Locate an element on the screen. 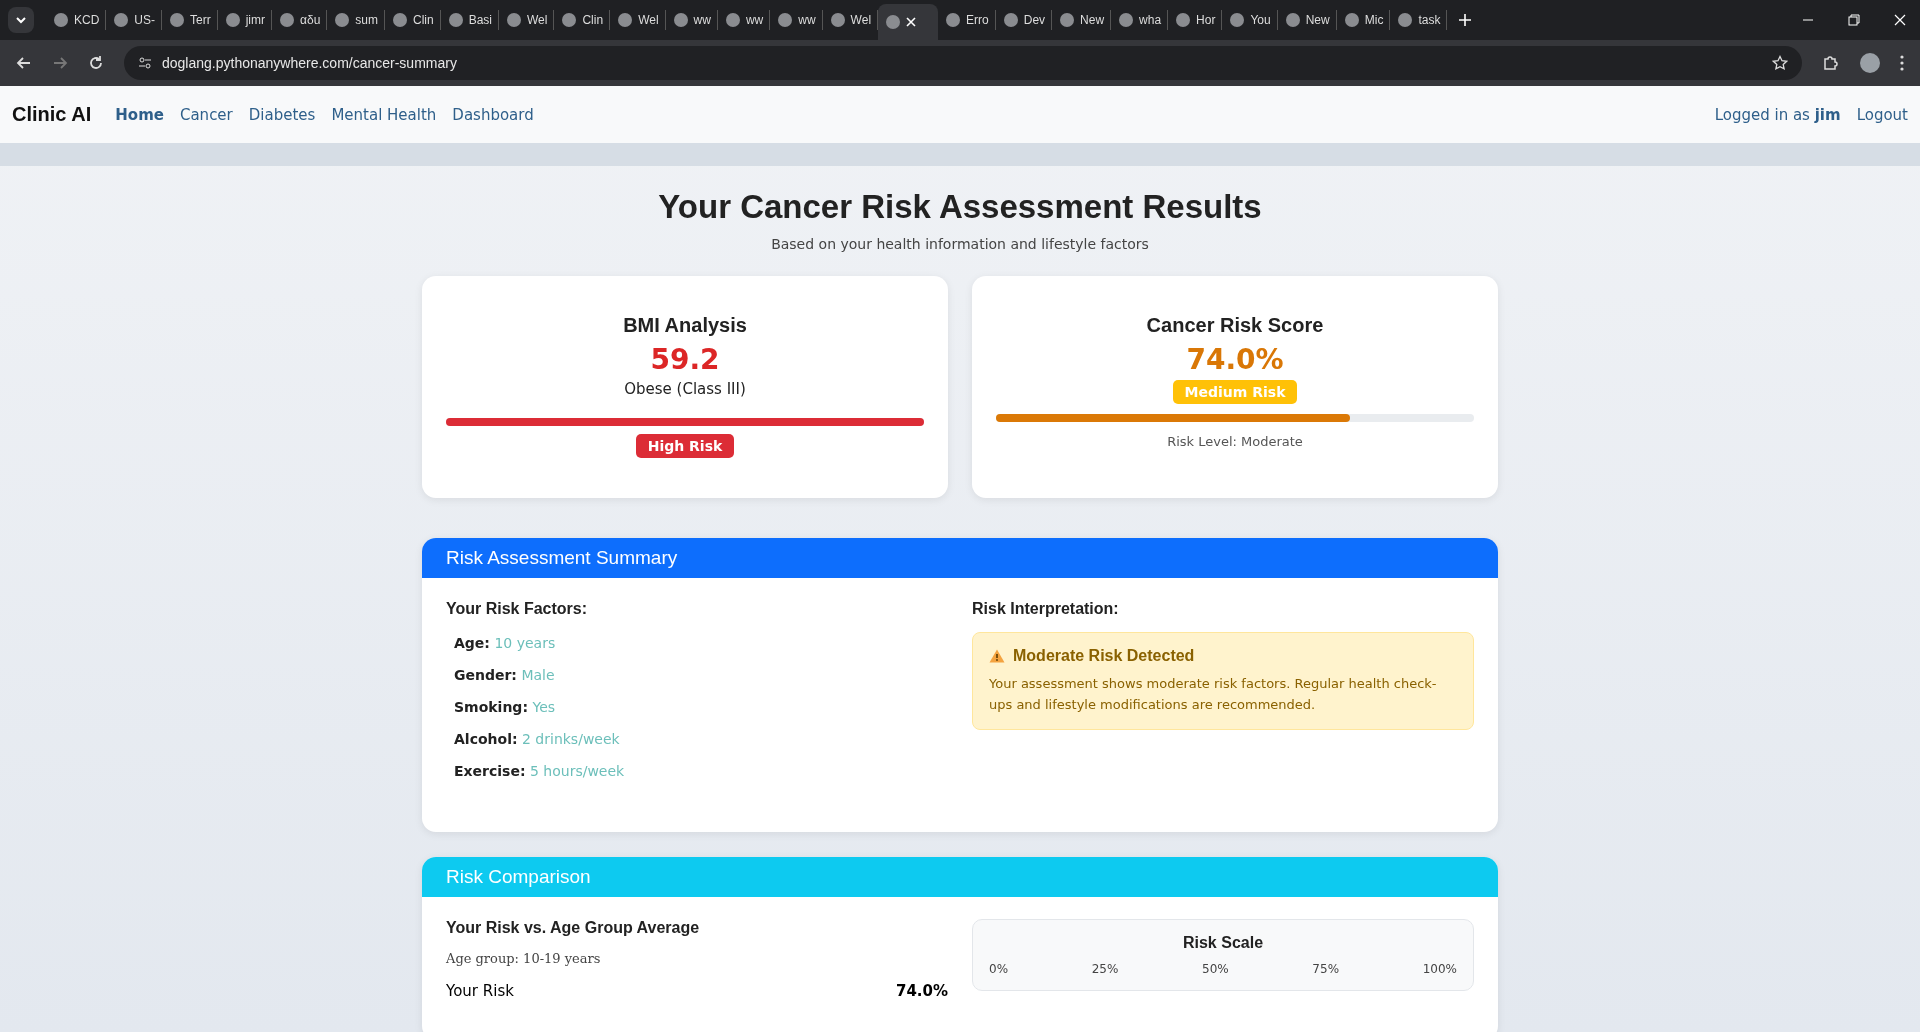 Image resolution: width=1920 pixels, height=1032 pixels. menu-icon is located at coordinates (1902, 63).